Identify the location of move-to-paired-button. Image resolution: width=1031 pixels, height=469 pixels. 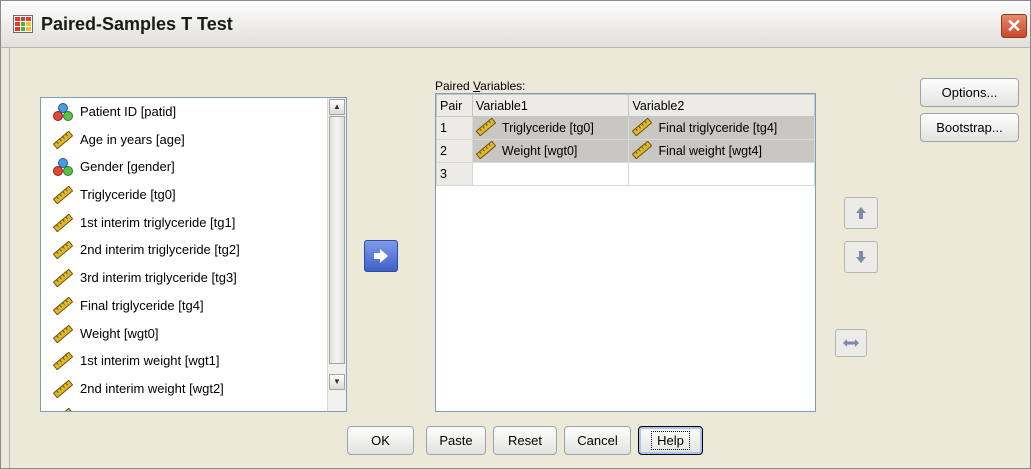
(381, 256).